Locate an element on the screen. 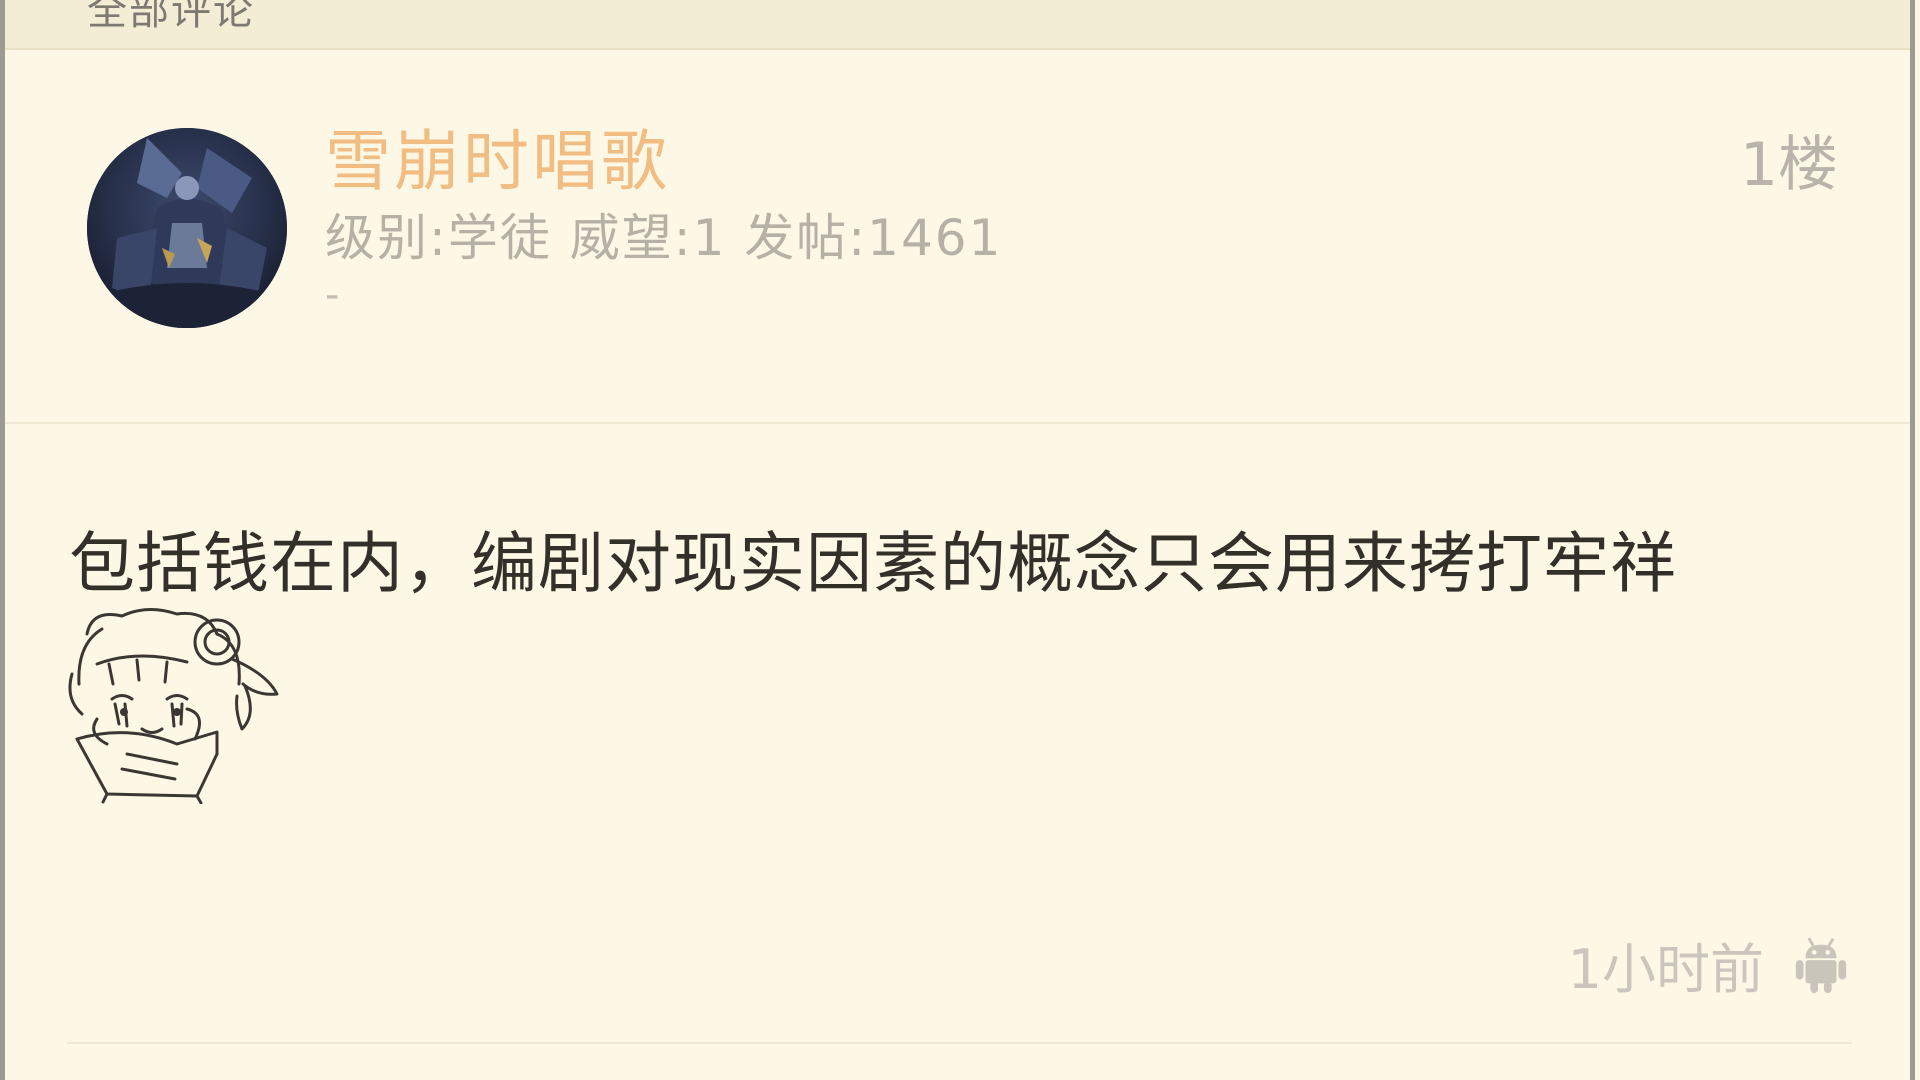 Image resolution: width=1920 pixels, height=1080 pixels. username: 雪崩时唱歌 is located at coordinates (497, 156).